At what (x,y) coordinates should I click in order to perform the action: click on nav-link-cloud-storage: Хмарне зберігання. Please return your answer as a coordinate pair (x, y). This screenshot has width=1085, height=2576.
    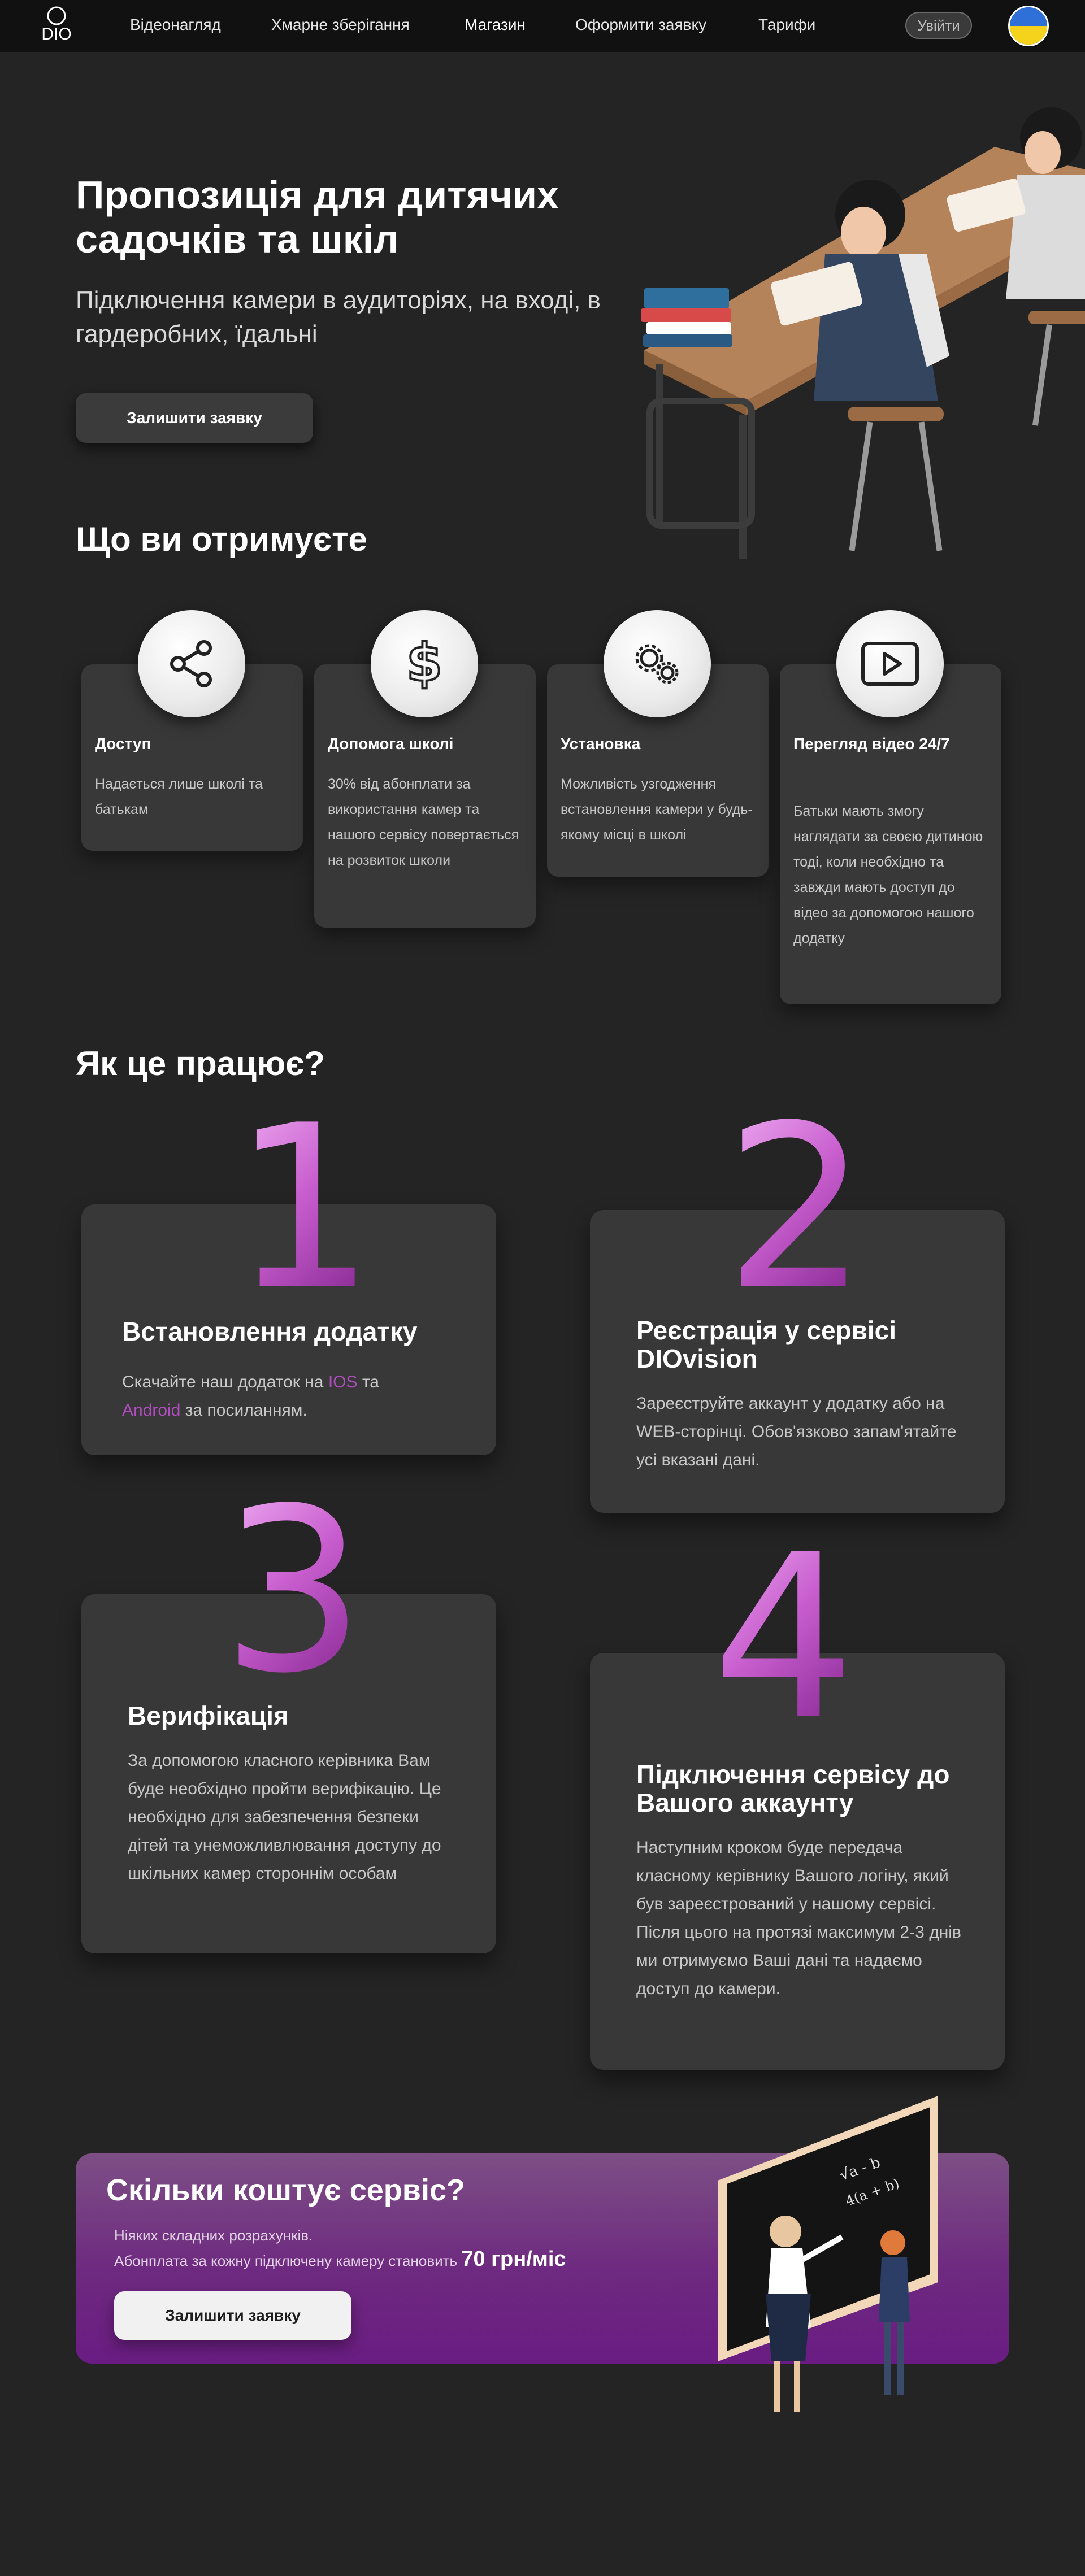
    Looking at the image, I should click on (340, 25).